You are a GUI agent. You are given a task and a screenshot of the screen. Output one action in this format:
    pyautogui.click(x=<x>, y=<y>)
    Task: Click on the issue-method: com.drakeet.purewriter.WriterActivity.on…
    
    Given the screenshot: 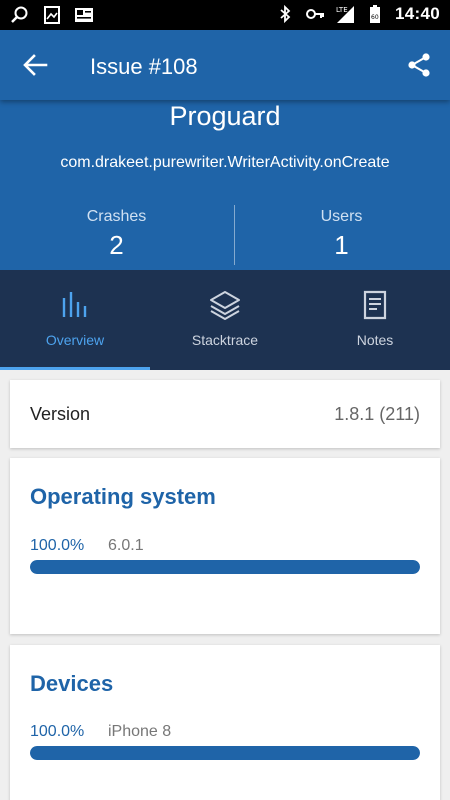 What is the action you would take?
    pyautogui.click(x=225, y=162)
    